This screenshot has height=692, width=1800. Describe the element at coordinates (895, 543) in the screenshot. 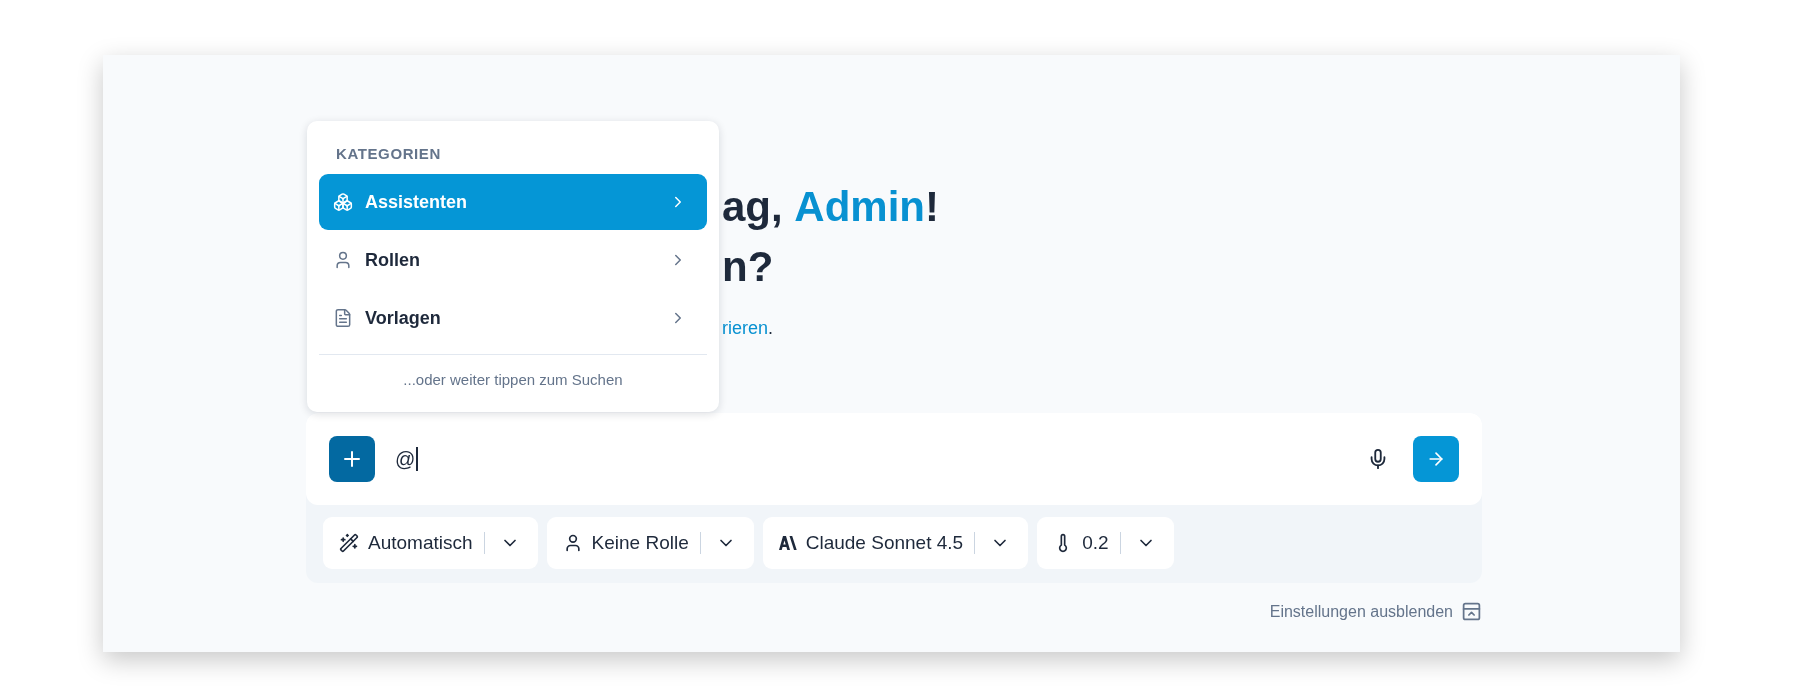

I see `settings-dropdown: Claude Sonnet 4.5` at that location.